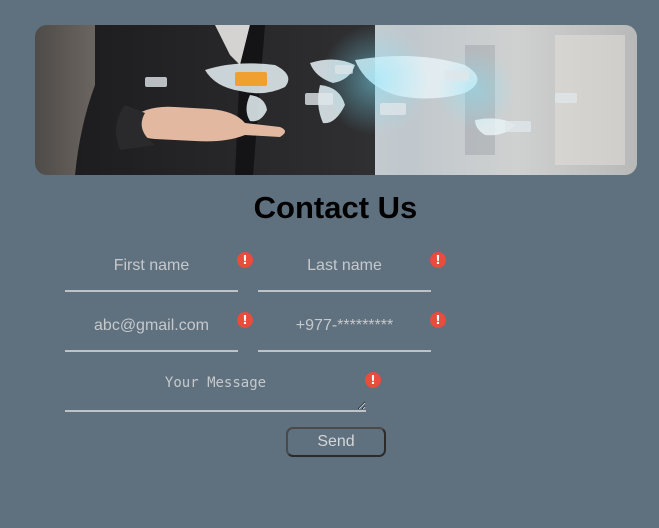 This screenshot has width=659, height=528. I want to click on send-button: Send, so click(336, 442).